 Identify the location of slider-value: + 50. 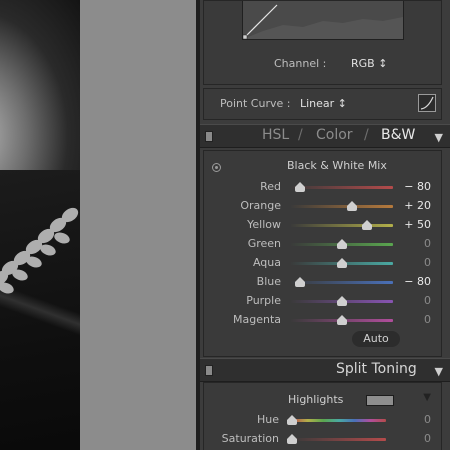
(417, 224).